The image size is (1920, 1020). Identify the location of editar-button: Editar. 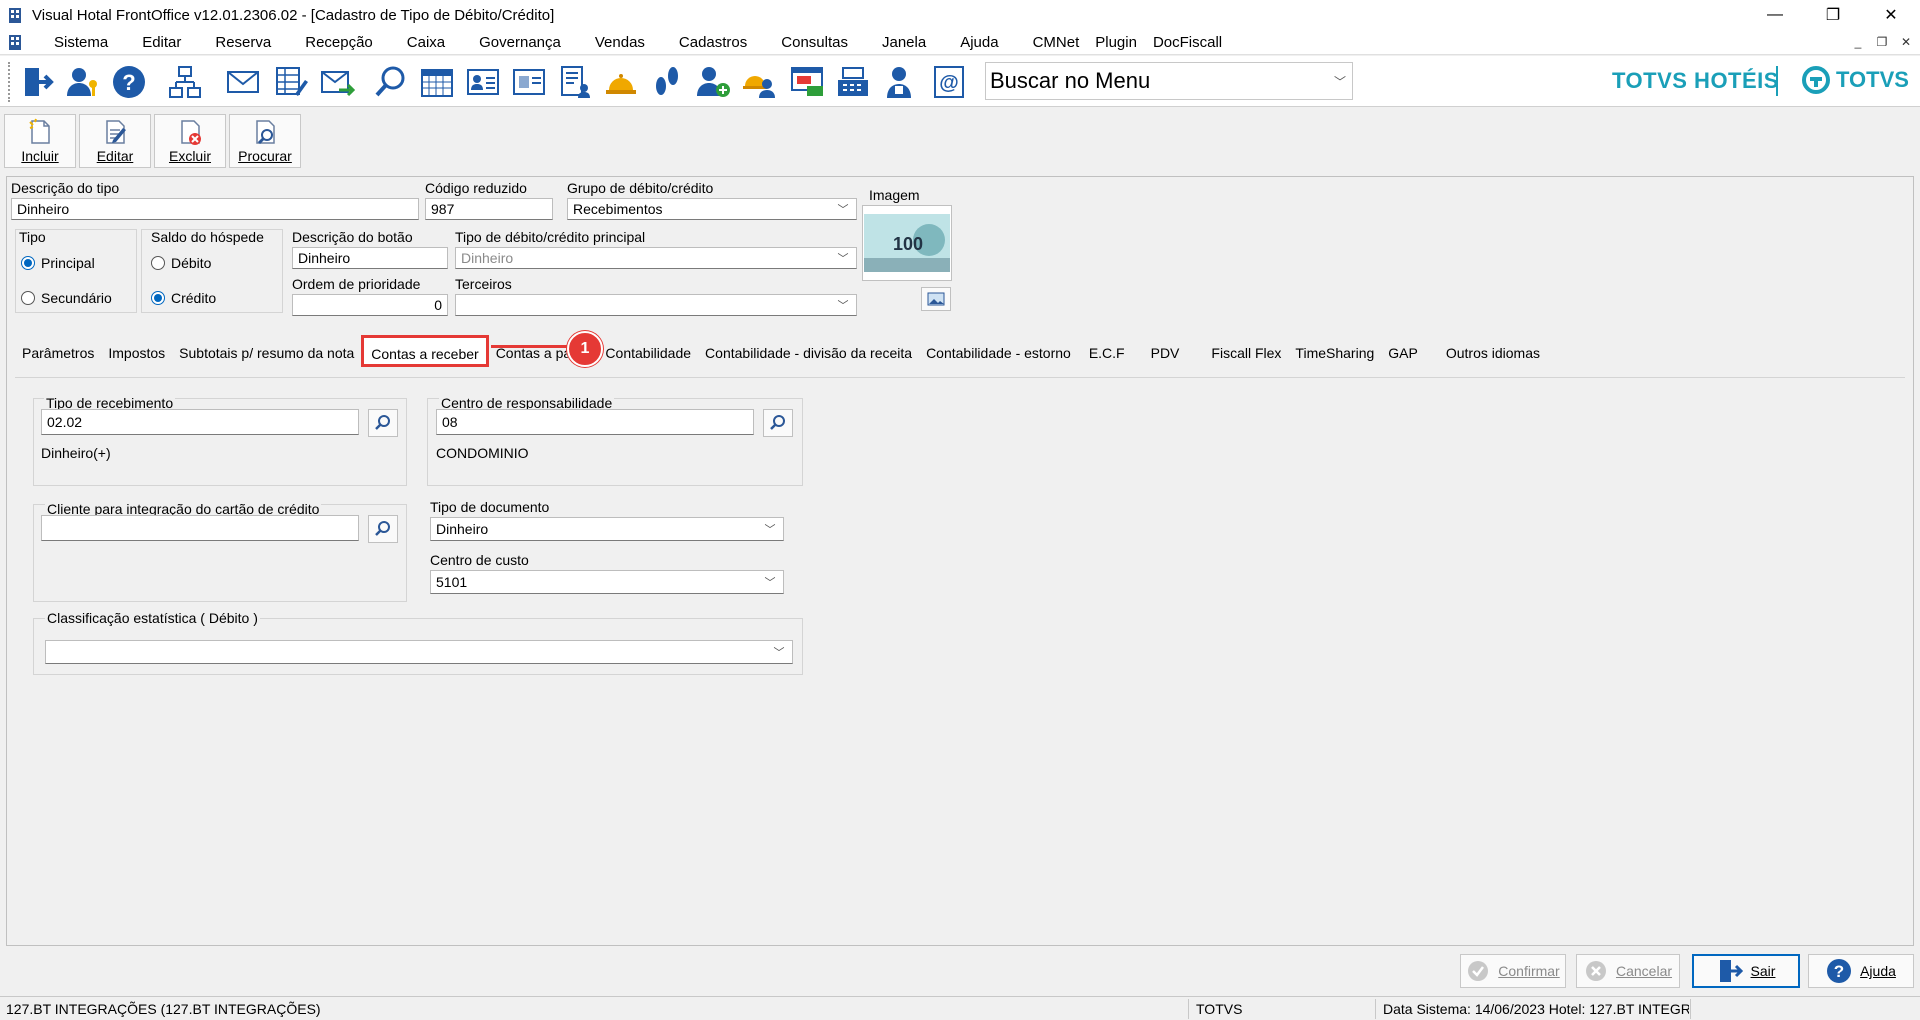
(115, 141).